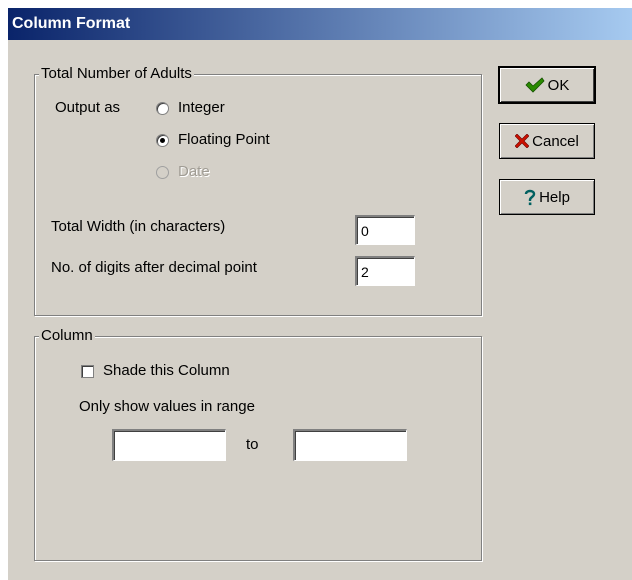 Image resolution: width=632 pixels, height=580 pixels. I want to click on range-to-field, so click(350, 445).